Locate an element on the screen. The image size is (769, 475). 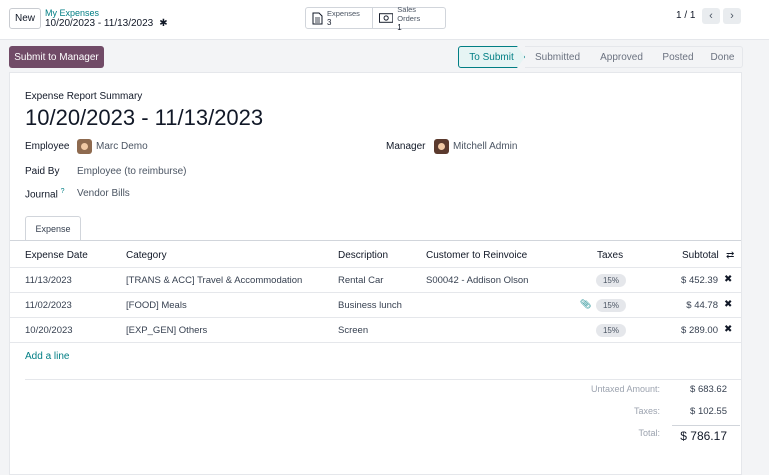
breadcrumb-current: 10/20/2023 - 11/13/2023 ✱ is located at coordinates (106, 23).